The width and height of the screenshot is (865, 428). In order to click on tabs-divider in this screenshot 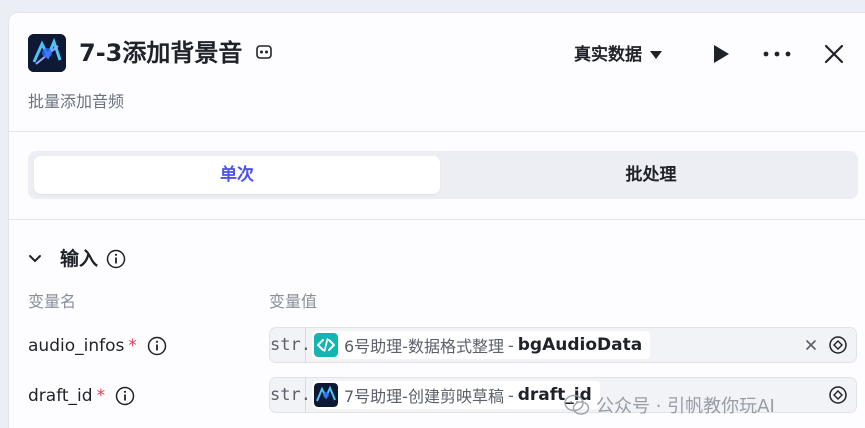, I will do `click(437, 219)`.